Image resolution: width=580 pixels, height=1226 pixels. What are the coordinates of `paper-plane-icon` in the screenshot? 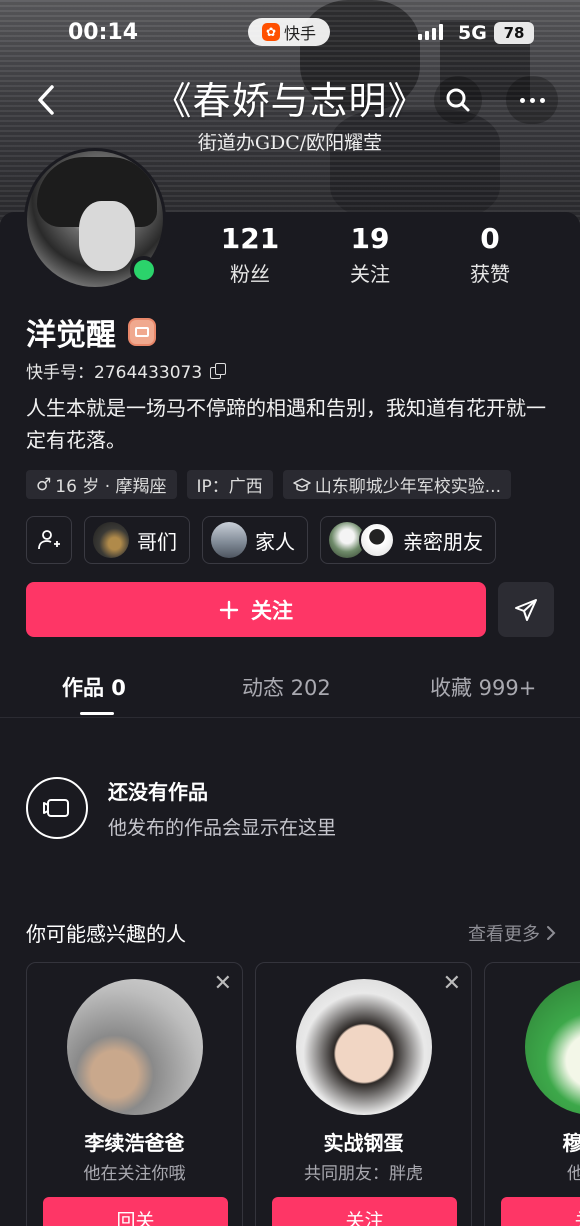 It's located at (526, 609).